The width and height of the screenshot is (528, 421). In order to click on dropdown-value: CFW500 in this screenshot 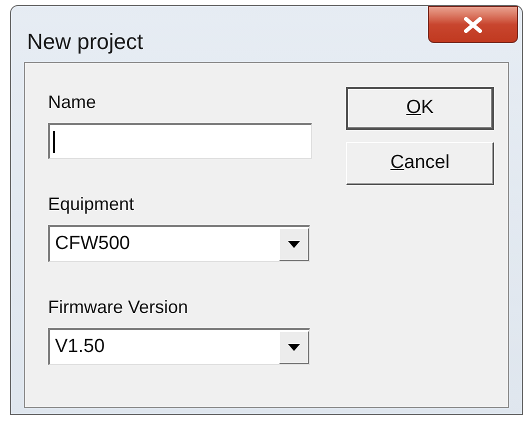, I will do `click(92, 244)`.